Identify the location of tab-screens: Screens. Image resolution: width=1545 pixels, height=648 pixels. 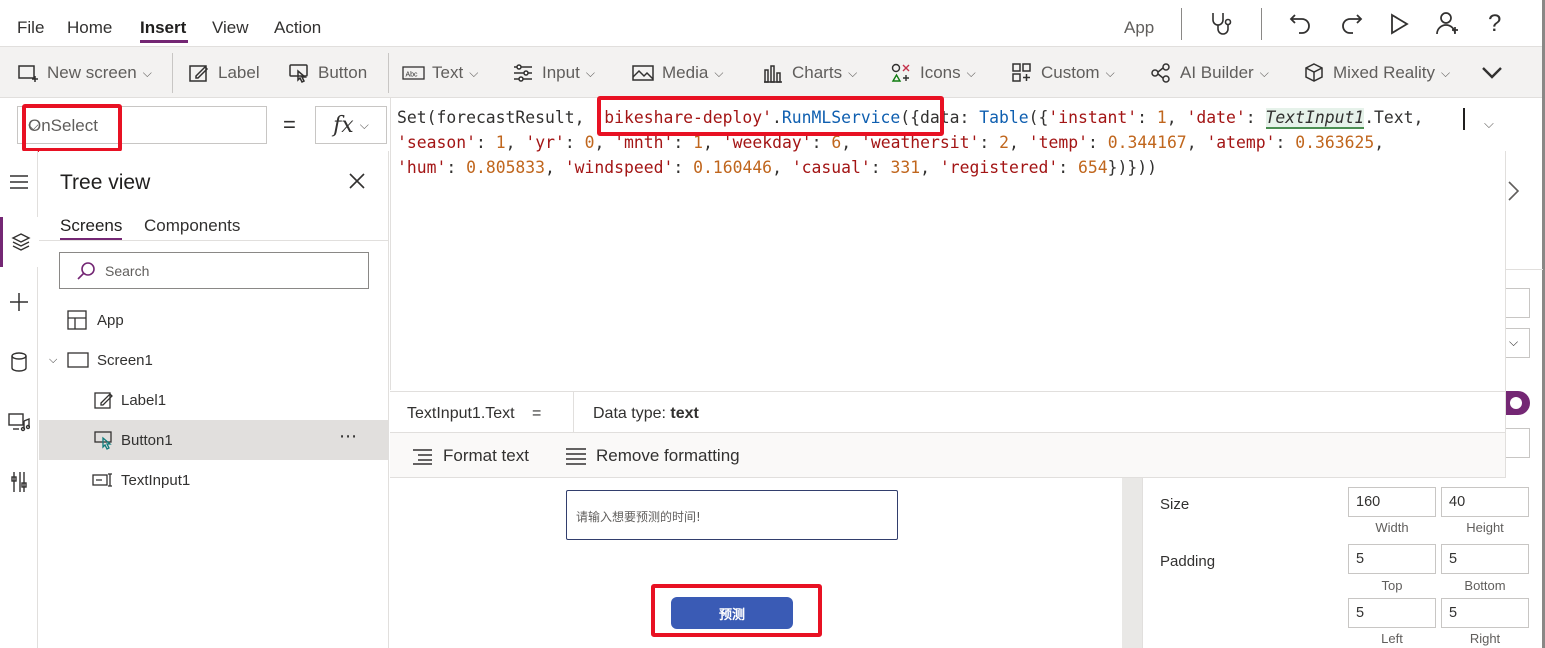
(91, 226).